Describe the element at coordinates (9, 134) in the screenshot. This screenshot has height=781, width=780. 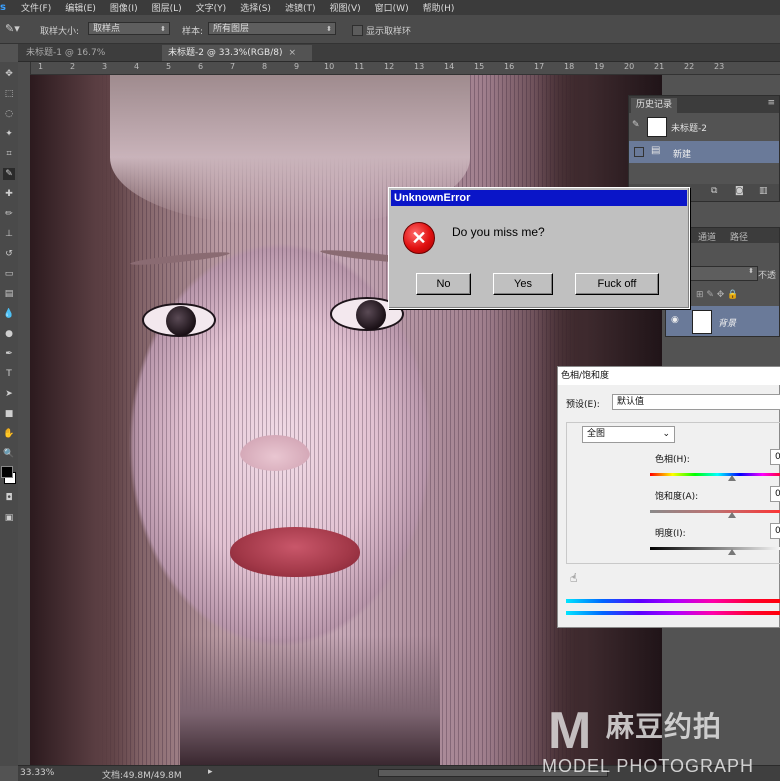
I see `quick-select-tool-icon: ✦` at that location.